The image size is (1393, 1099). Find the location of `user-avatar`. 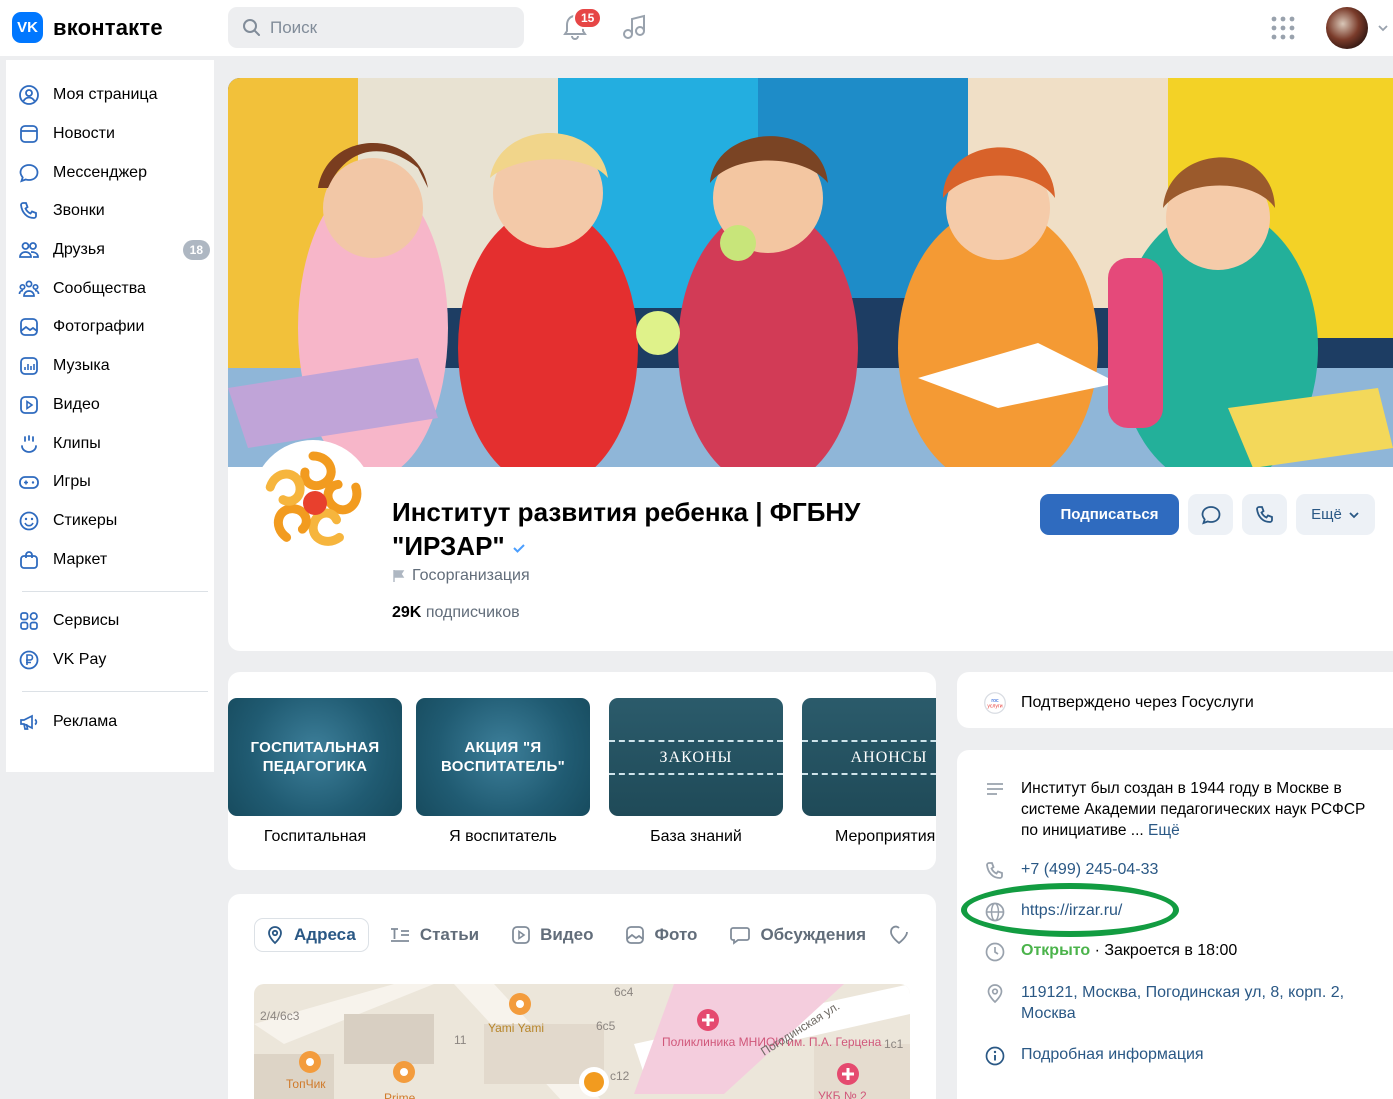

user-avatar is located at coordinates (1347, 28).